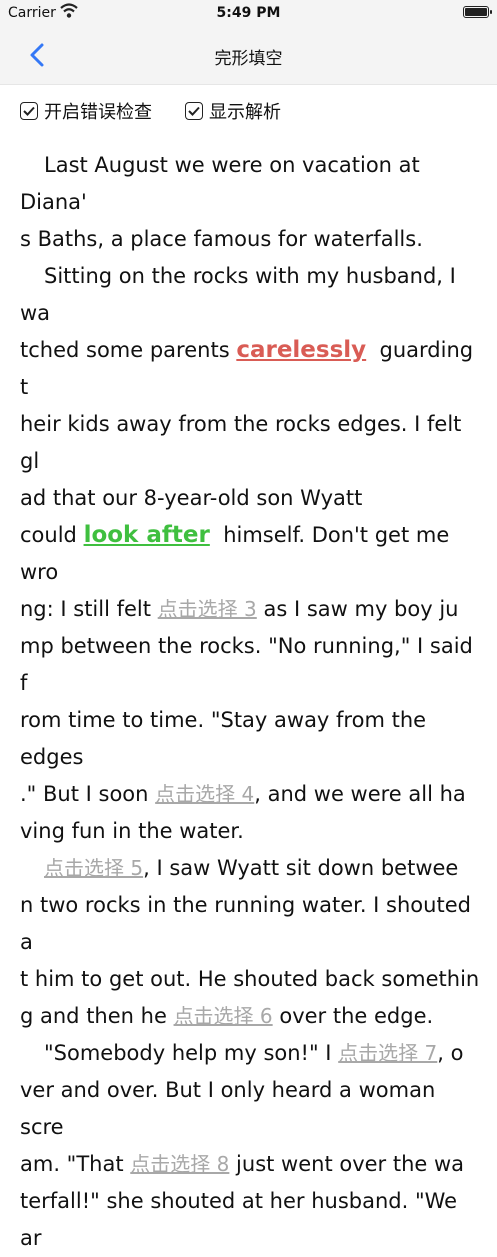 Image resolution: width=497 pixels, height=1257 pixels. What do you see at coordinates (125, 350) in the screenshot?
I see `passage-line: tched some parents` at bounding box center [125, 350].